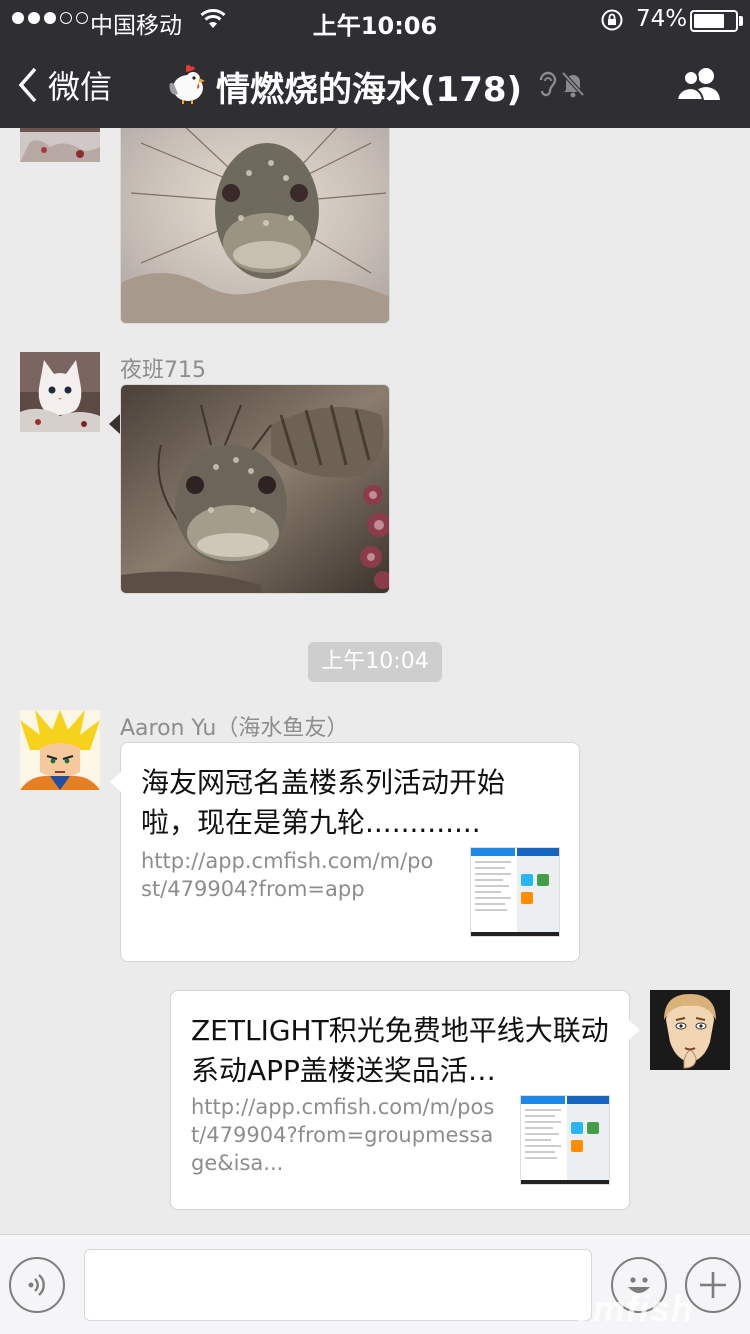 This screenshot has width=750, height=1334. What do you see at coordinates (573, 84) in the screenshot?
I see `mute-notifications-icon` at bounding box center [573, 84].